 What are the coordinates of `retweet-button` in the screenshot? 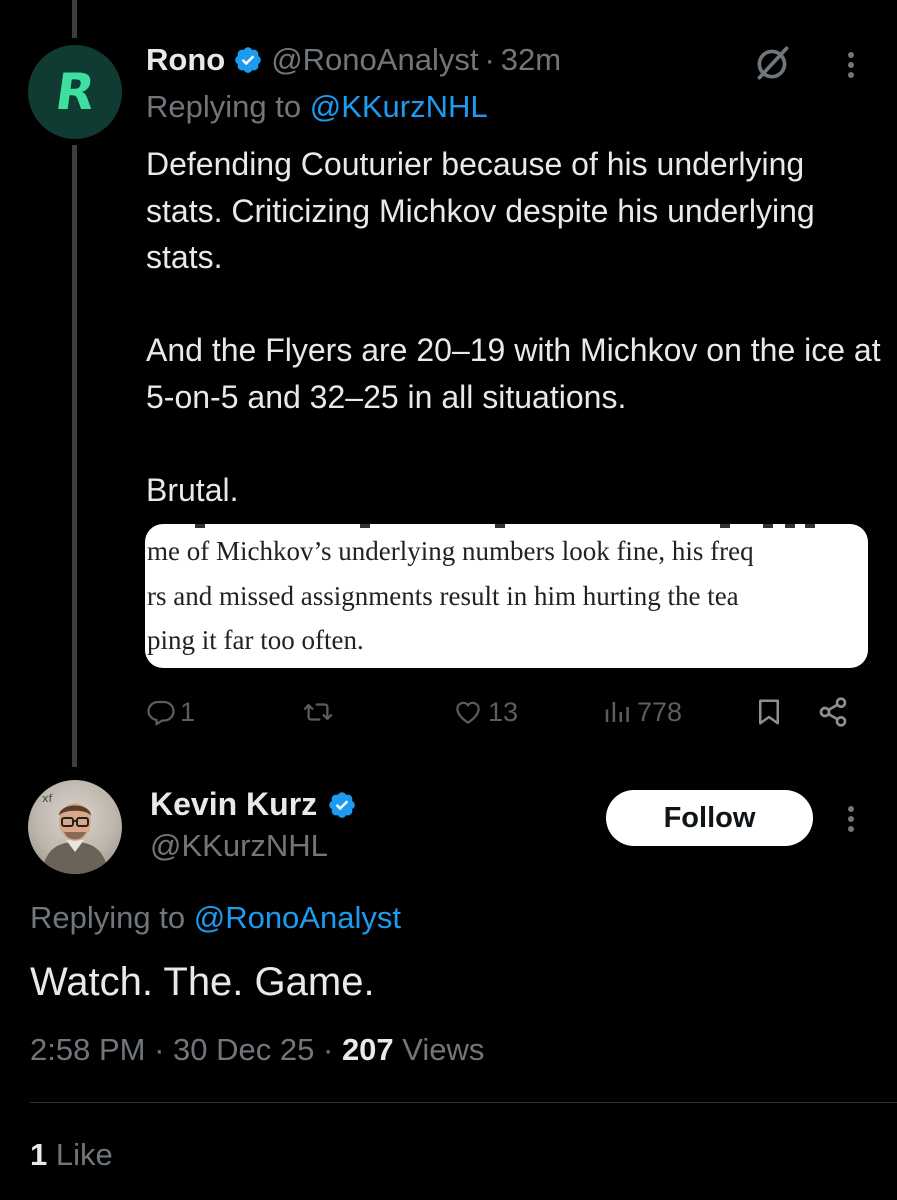 It's located at (318, 712).